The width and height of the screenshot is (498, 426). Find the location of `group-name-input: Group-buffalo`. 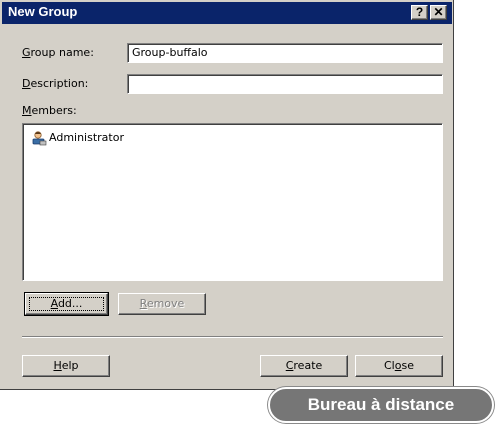

group-name-input: Group-buffalo is located at coordinates (285, 53).